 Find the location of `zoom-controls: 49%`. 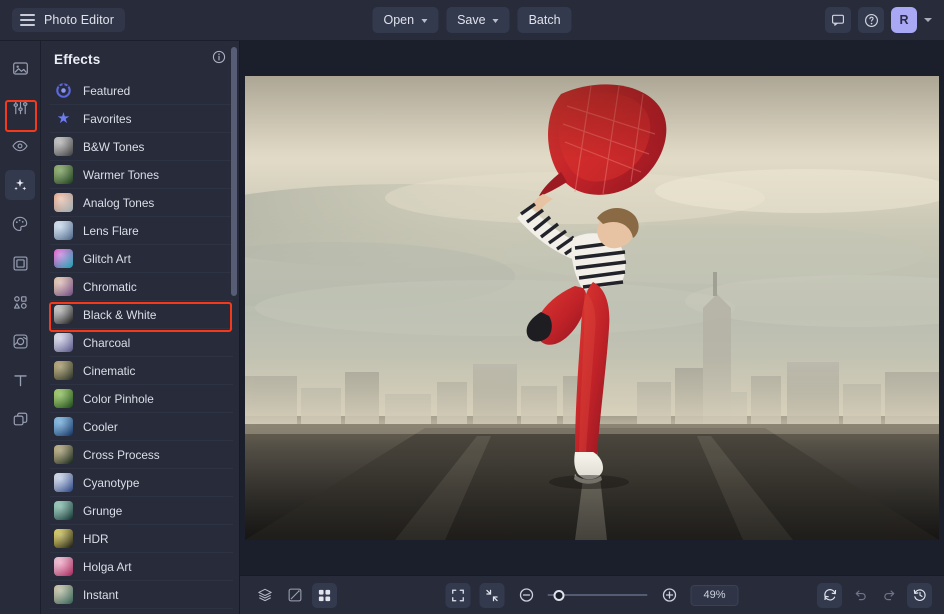

zoom-controls: 49% is located at coordinates (592, 595).